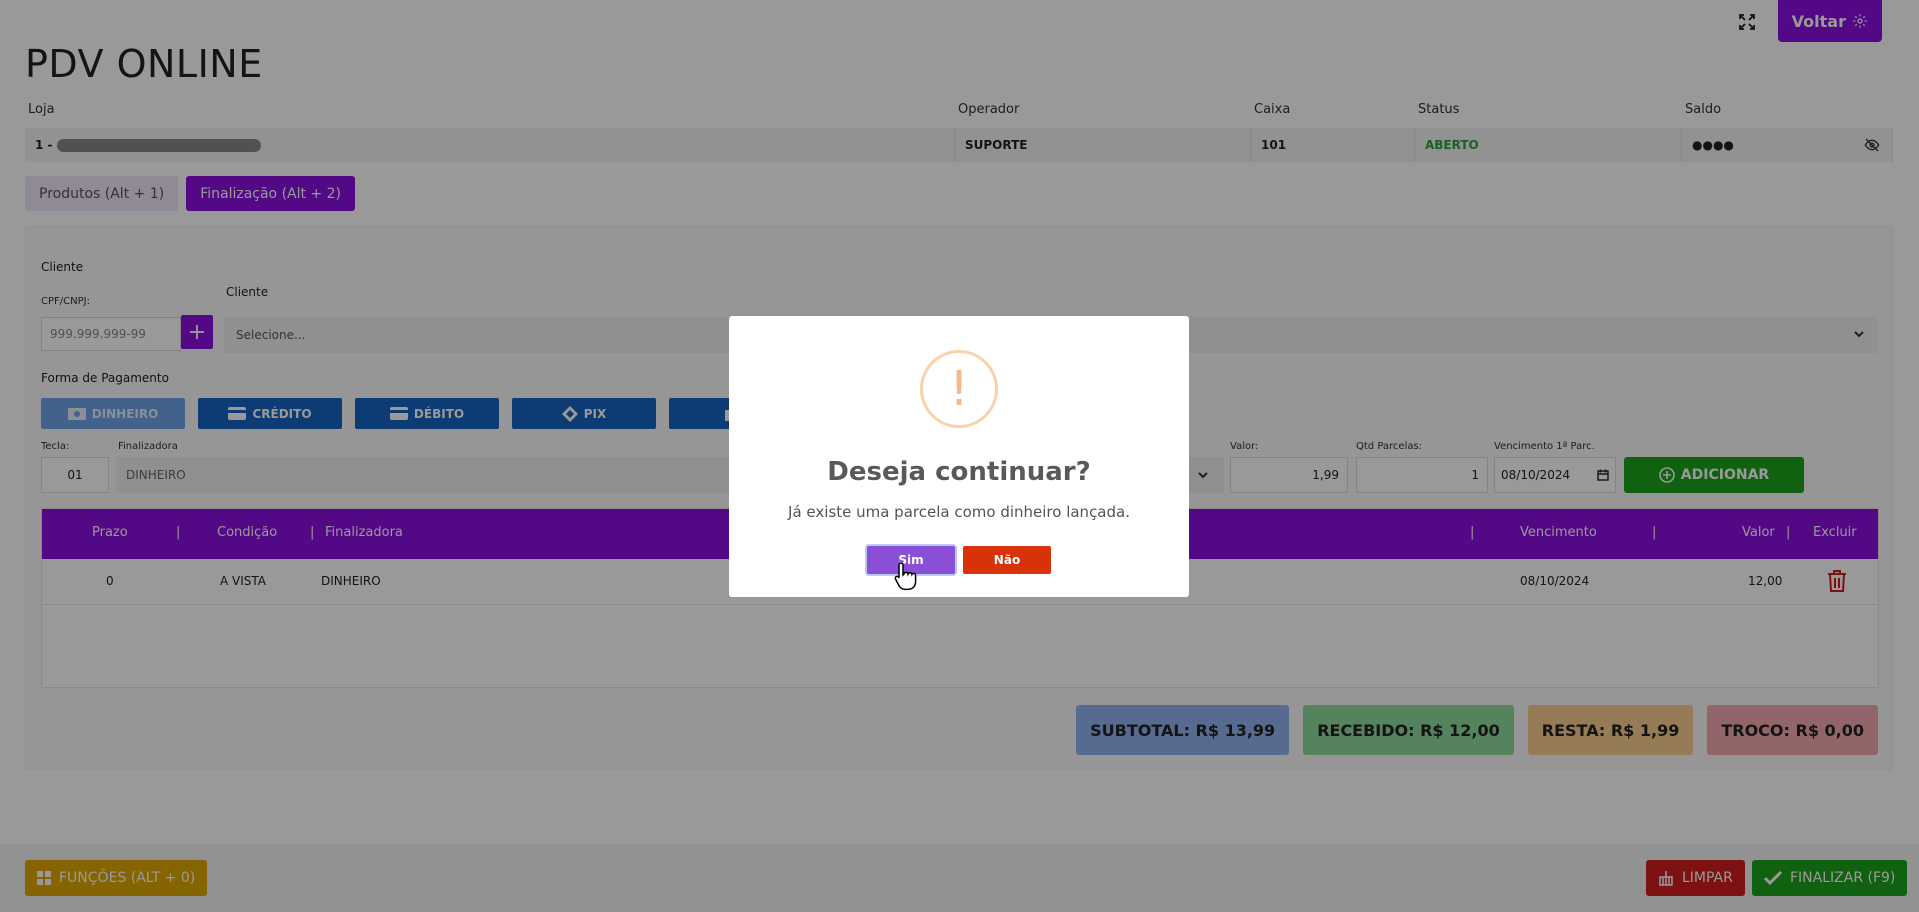 The height and width of the screenshot is (912, 1919). What do you see at coordinates (1007, 560) in the screenshot?
I see `cancel-button: Não` at bounding box center [1007, 560].